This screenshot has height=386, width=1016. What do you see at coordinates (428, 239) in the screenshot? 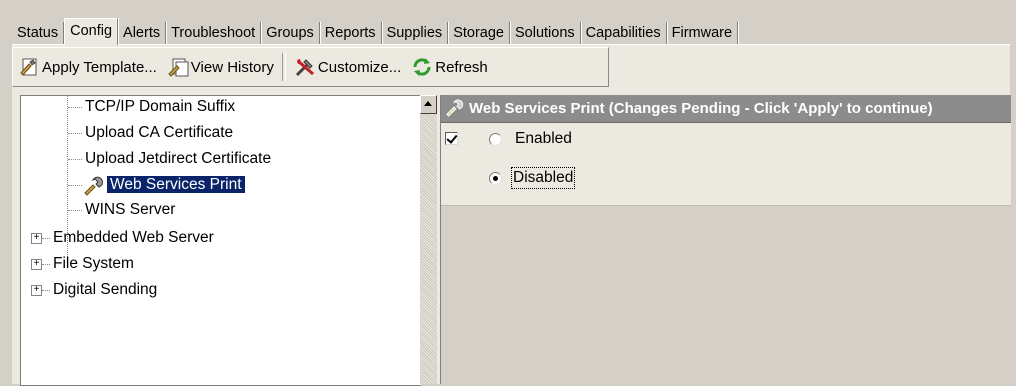
I see `tree-scrollbar` at bounding box center [428, 239].